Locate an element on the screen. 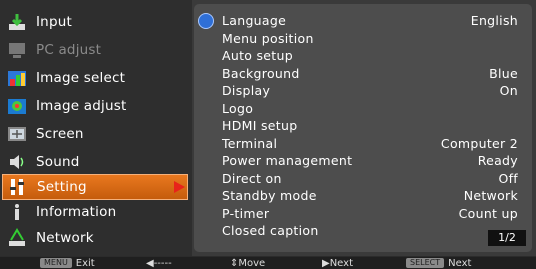  page-indicator: 1/2 is located at coordinates (507, 238).